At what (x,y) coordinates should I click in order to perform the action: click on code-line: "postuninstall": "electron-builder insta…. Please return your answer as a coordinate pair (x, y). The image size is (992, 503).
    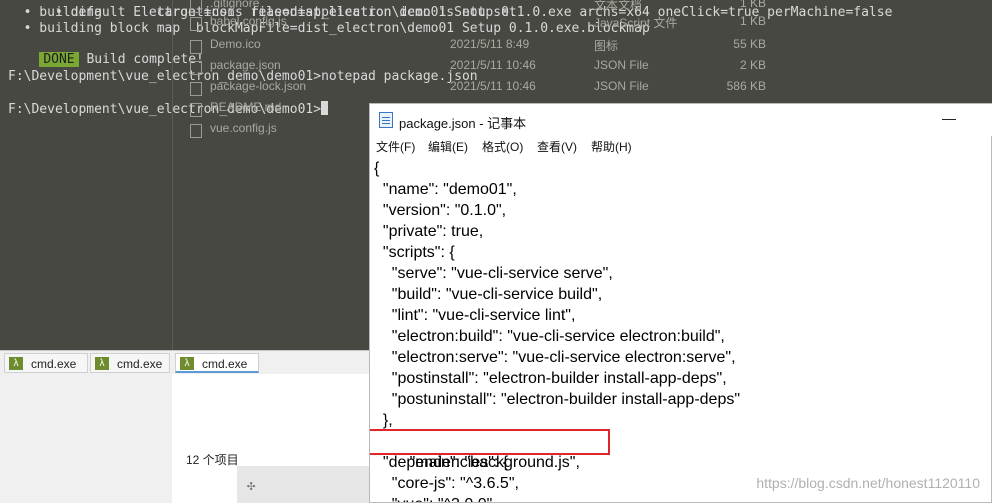
    Looking at the image, I should click on (557, 399).